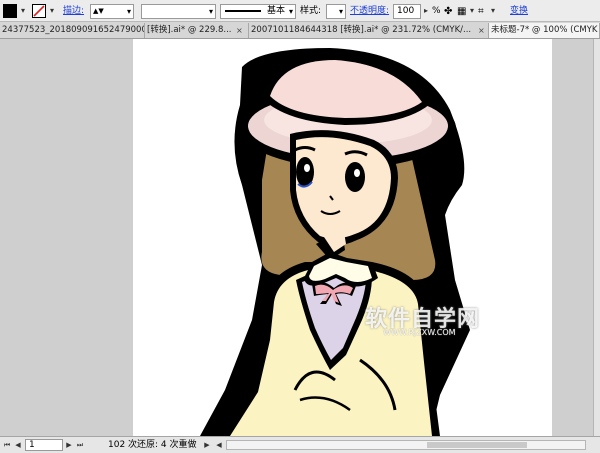 The image size is (600, 453). What do you see at coordinates (18, 445) in the screenshot?
I see `prev-artboard-icon: ◀` at bounding box center [18, 445].